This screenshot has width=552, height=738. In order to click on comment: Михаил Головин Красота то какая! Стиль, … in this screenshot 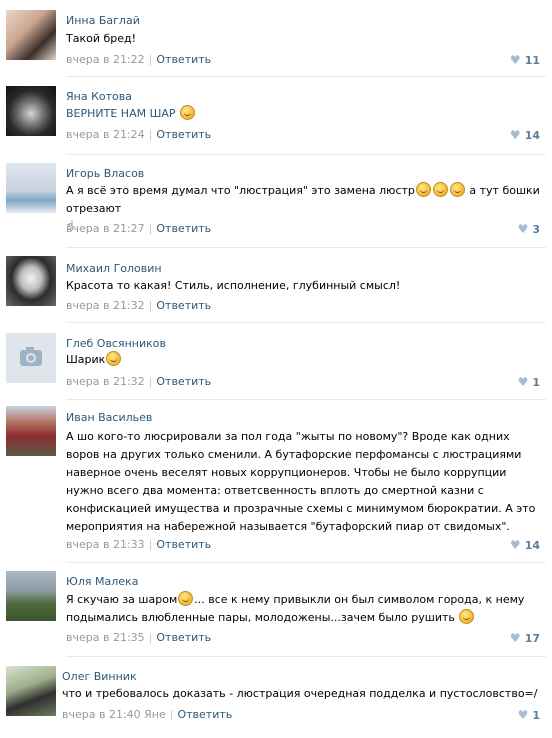, I will do `click(276, 289)`.